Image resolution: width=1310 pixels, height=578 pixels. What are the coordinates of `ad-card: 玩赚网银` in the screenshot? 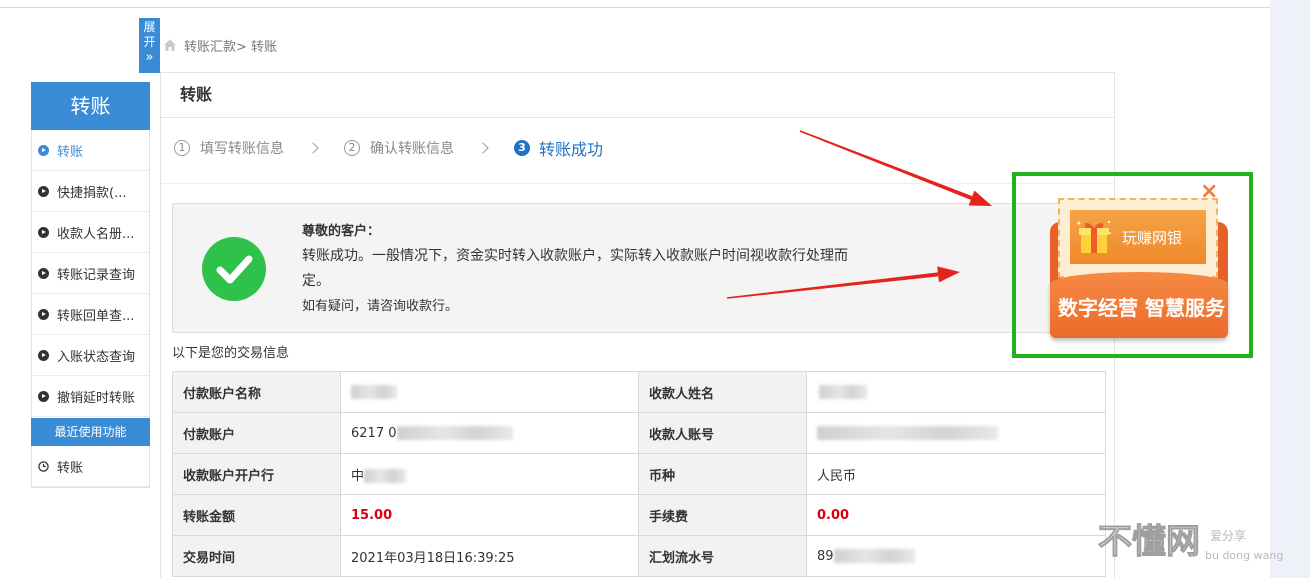 It's located at (1138, 238).